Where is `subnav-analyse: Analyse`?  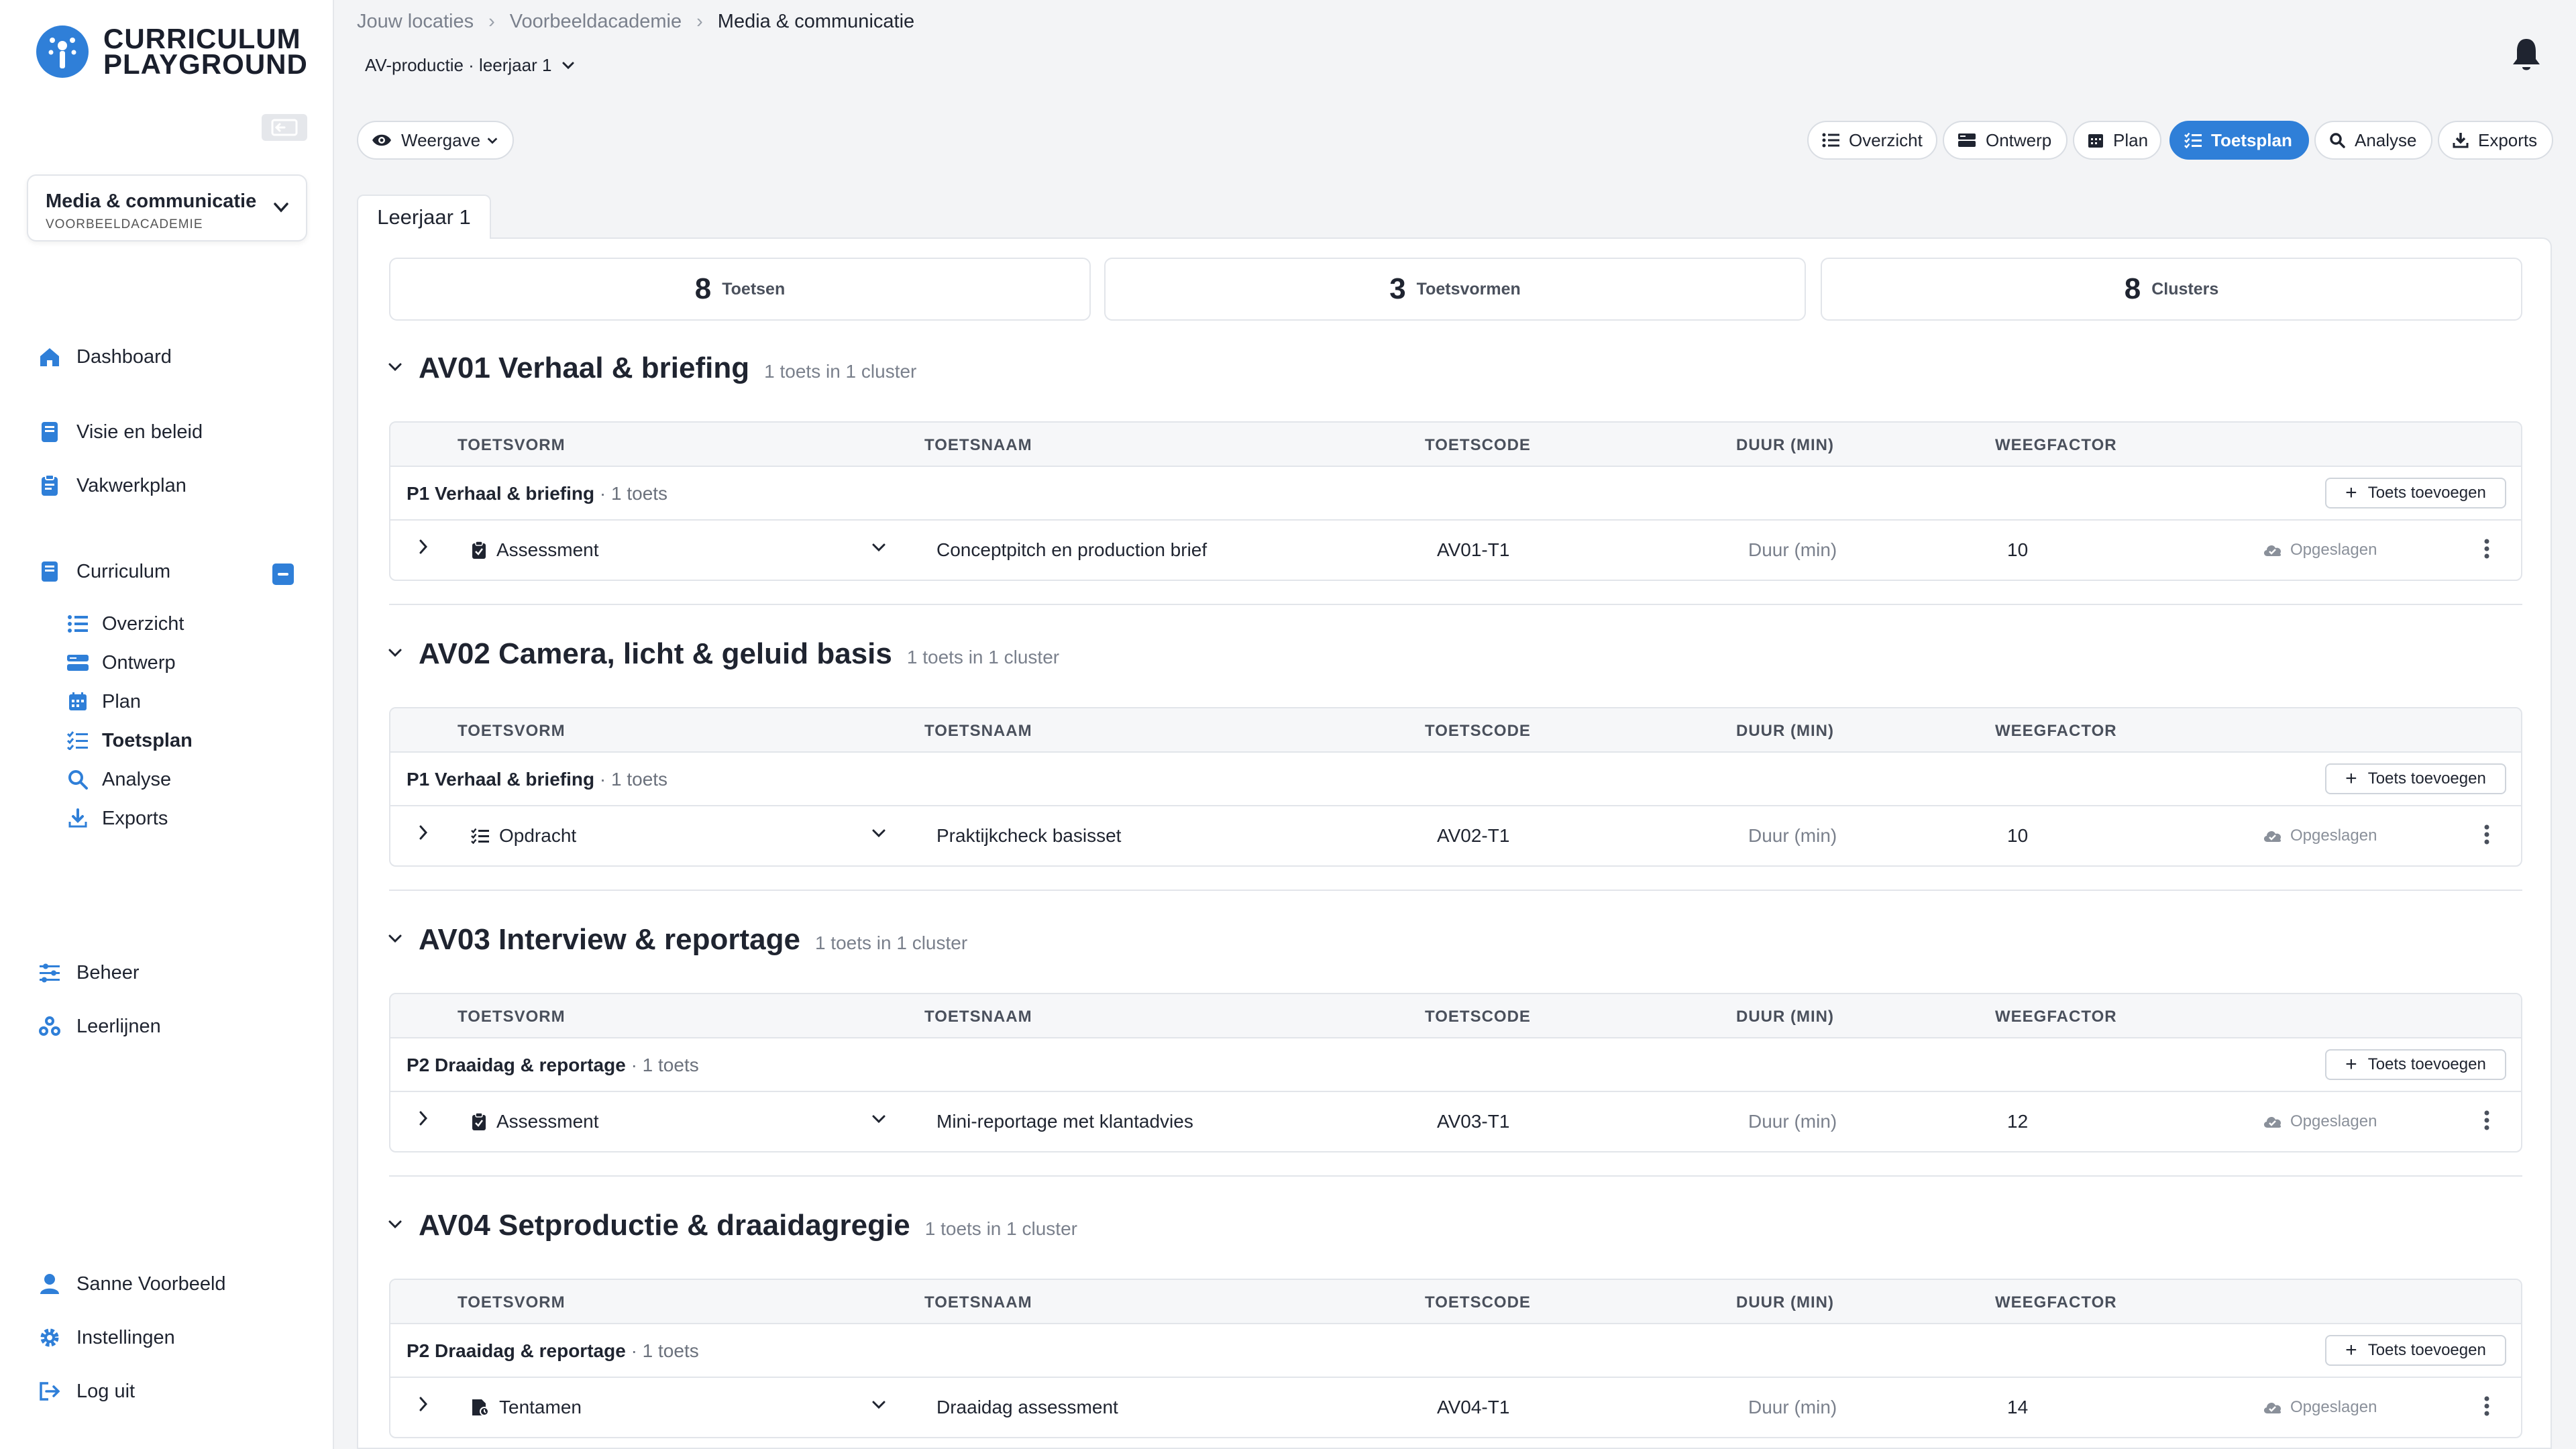 subnav-analyse: Analyse is located at coordinates (118, 779).